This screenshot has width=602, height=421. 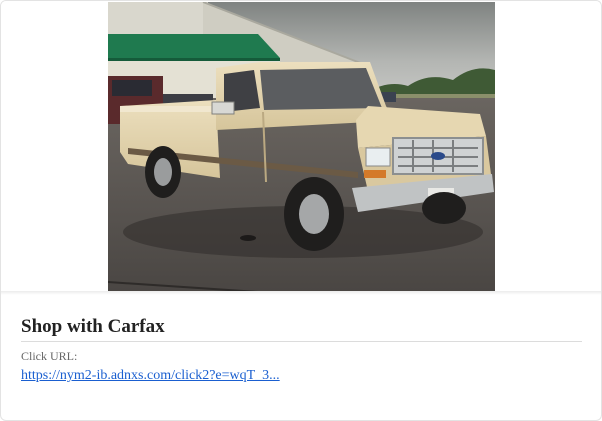 What do you see at coordinates (49, 356) in the screenshot?
I see `click-url-label: Click URL:` at bounding box center [49, 356].